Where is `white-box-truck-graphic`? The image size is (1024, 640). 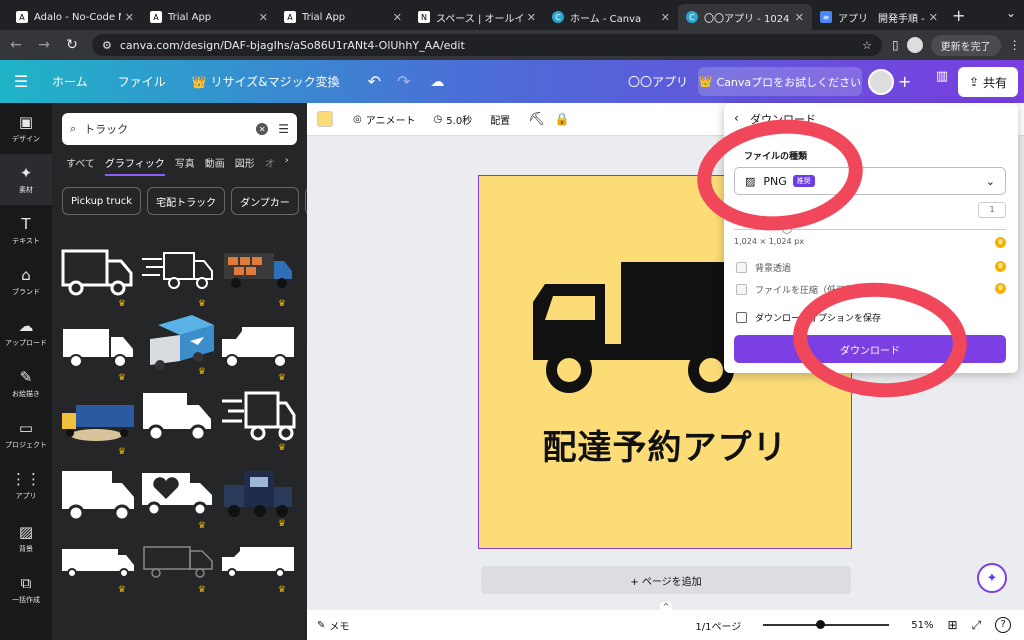 white-box-truck-graphic is located at coordinates (98, 495).